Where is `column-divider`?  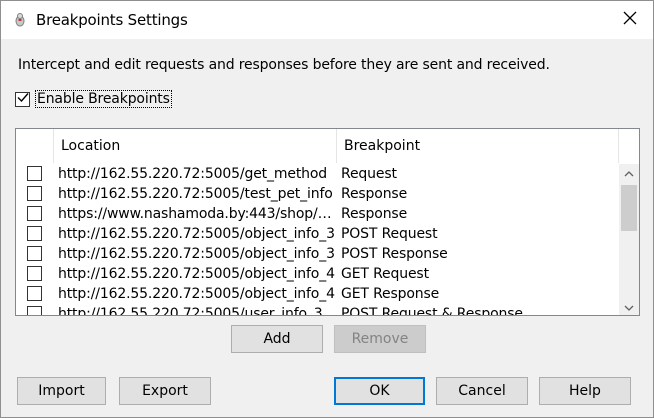
column-divider is located at coordinates (618, 146).